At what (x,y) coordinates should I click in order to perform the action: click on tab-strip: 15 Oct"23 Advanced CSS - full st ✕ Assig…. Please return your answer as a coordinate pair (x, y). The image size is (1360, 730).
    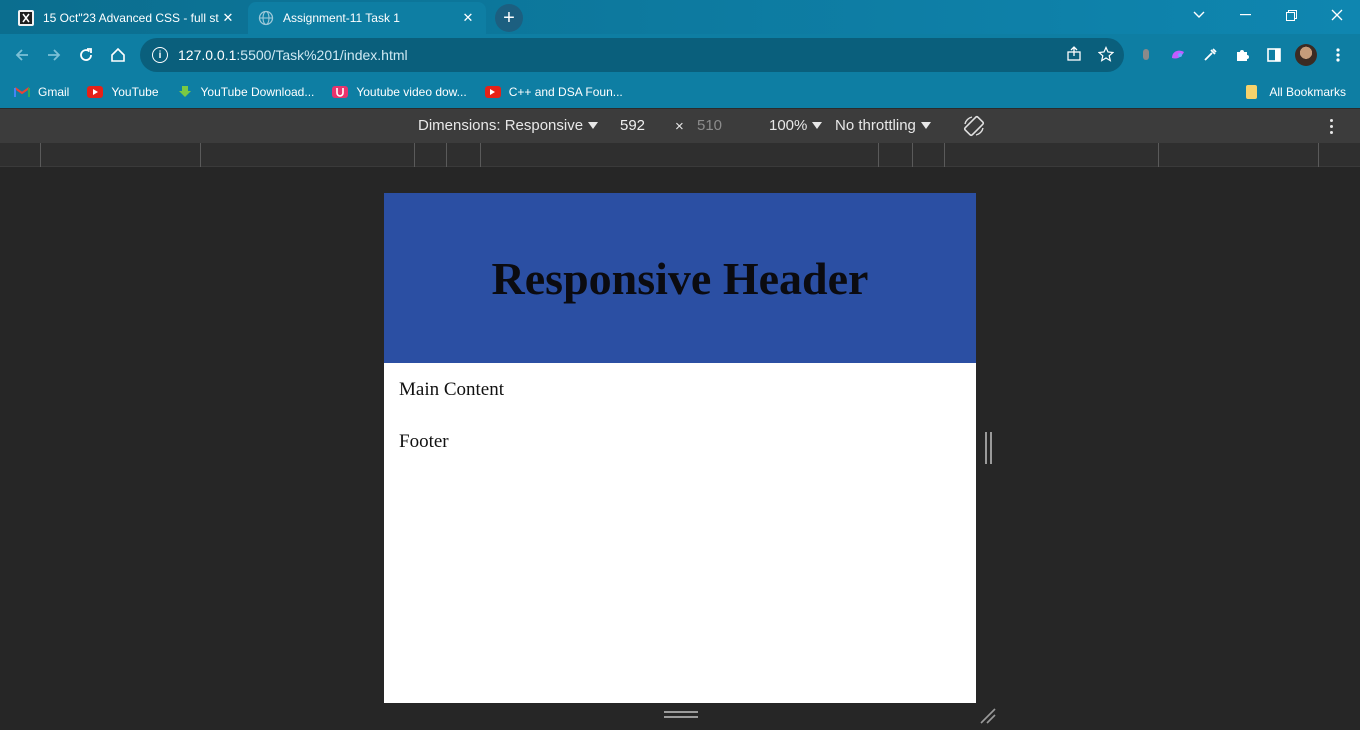
    Looking at the image, I should click on (680, 17).